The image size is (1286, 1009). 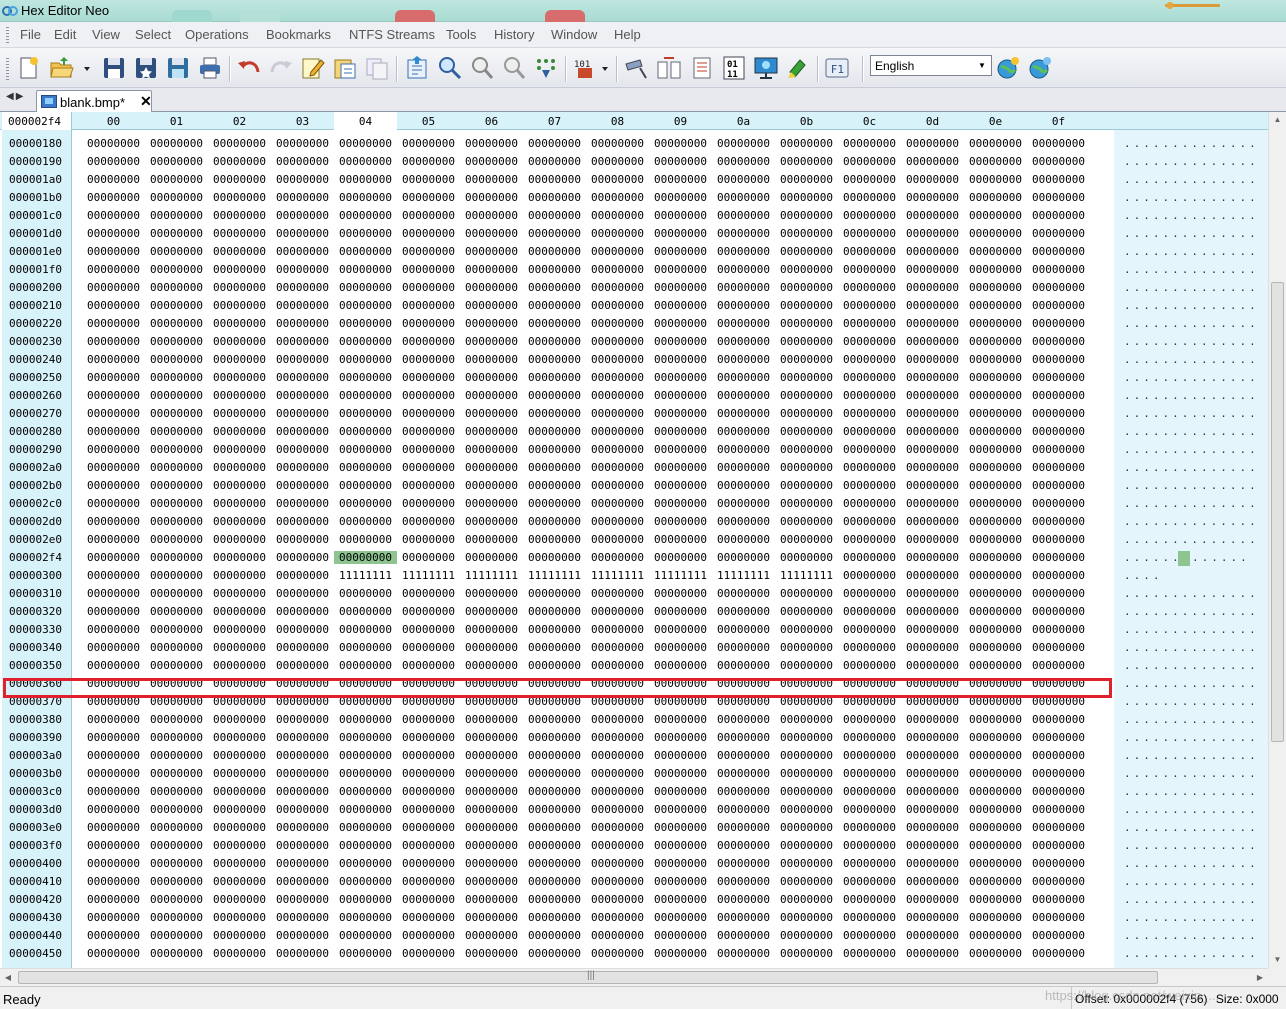 What do you see at coordinates (798, 68) in the screenshot?
I see `marker-button` at bounding box center [798, 68].